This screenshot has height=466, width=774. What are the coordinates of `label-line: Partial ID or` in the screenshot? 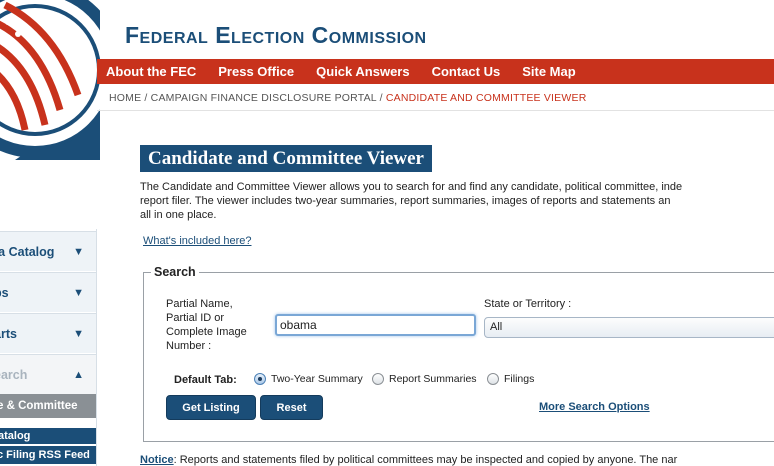 It's located at (195, 318).